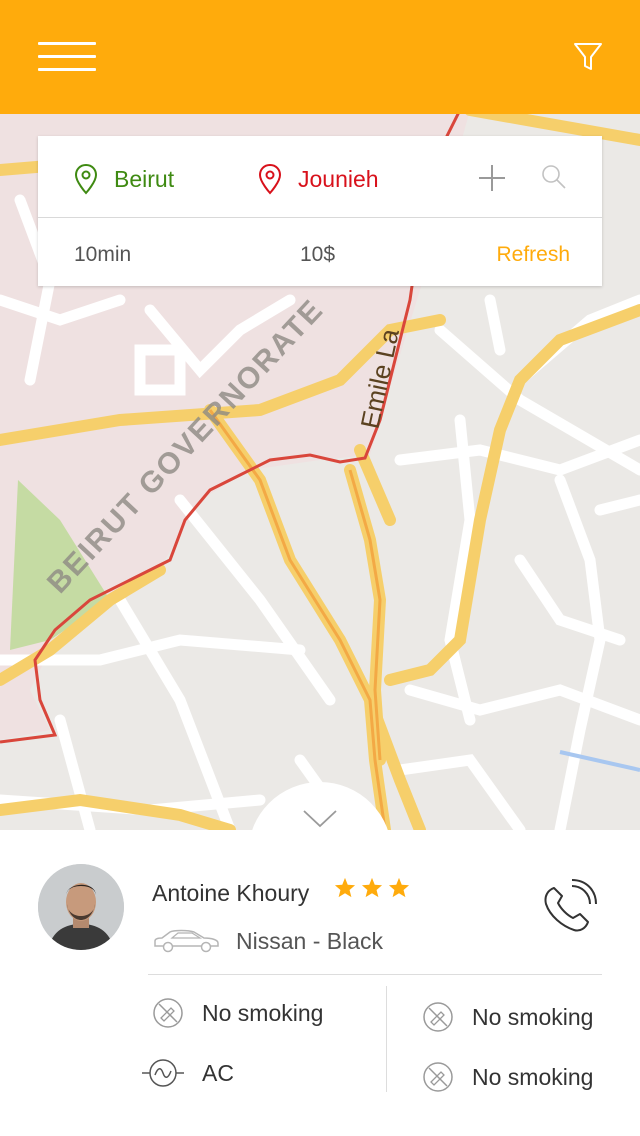  What do you see at coordinates (144, 178) in the screenshot?
I see `pickup-label: Beirut` at bounding box center [144, 178].